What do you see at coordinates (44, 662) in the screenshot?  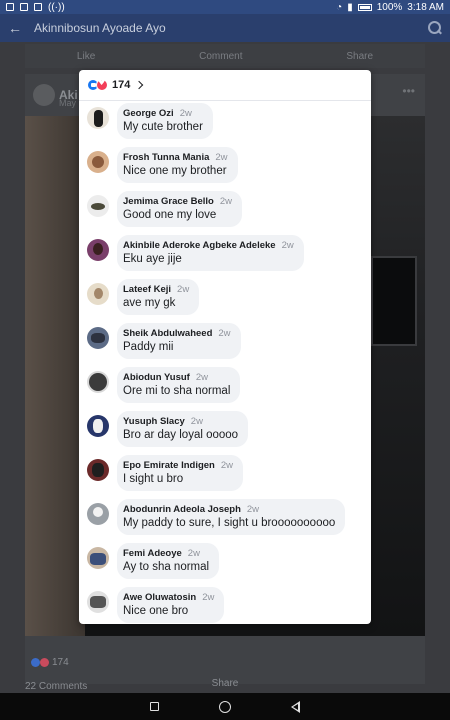 I see `love-reaction-icon` at bounding box center [44, 662].